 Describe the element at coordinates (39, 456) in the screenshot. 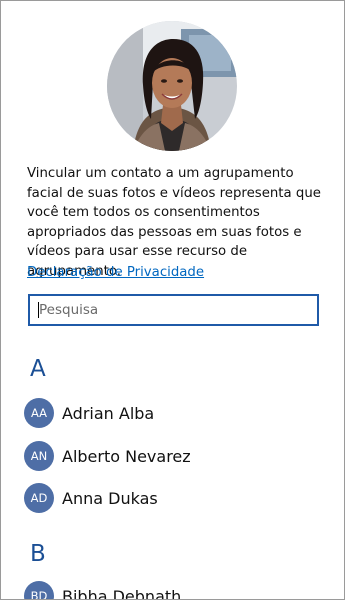

I see `contact-avatar: AN` at that location.